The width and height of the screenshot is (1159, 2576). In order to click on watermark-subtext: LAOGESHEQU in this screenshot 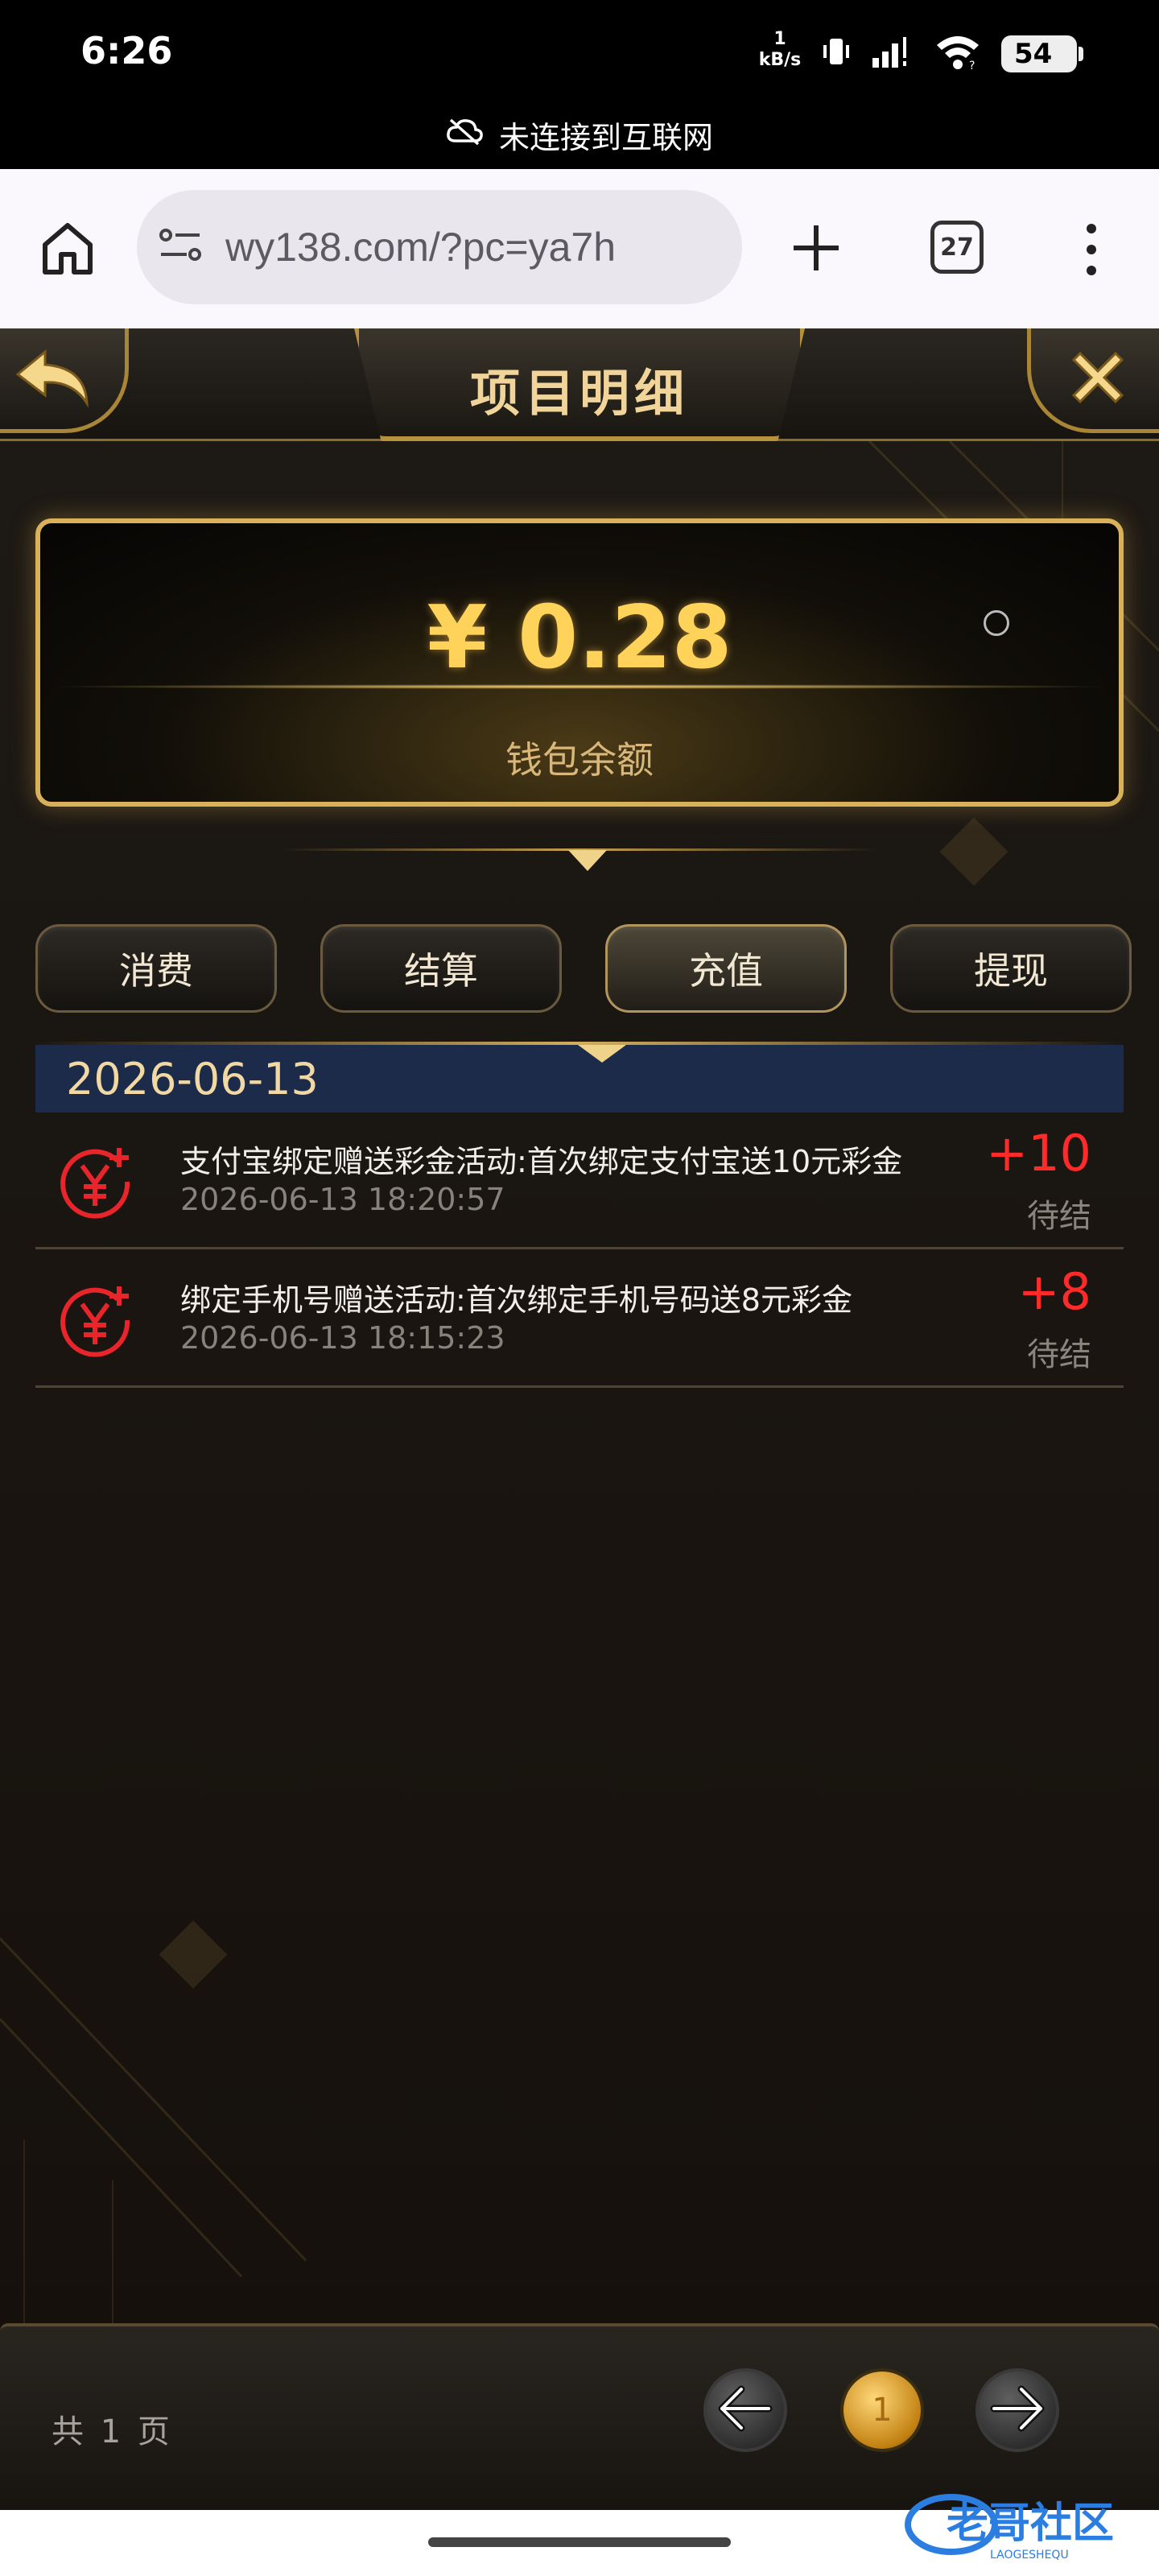, I will do `click(1029, 2555)`.